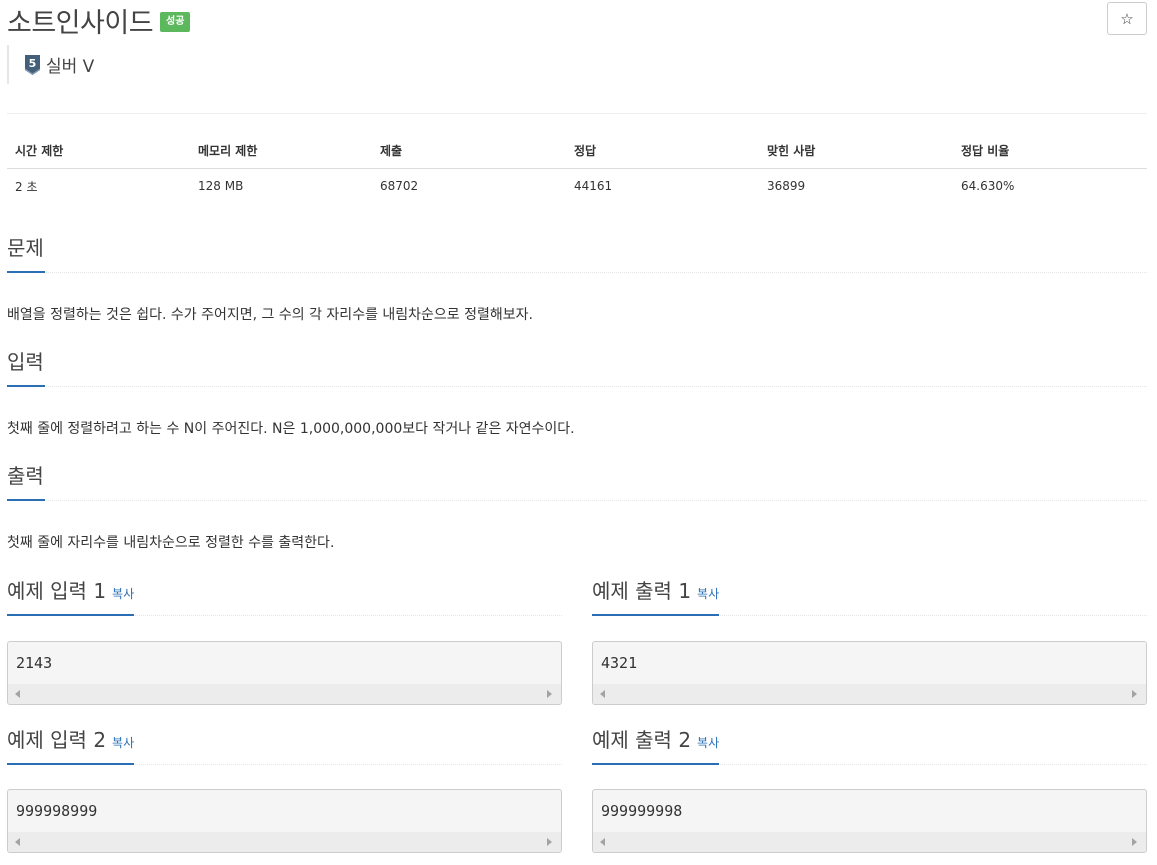  I want to click on silver-tier-icon: 5, so click(32, 64).